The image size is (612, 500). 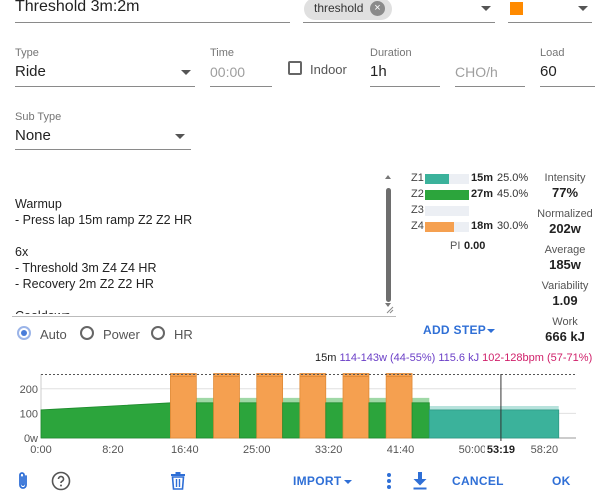 I want to click on more-options-icon, so click(x=389, y=481).